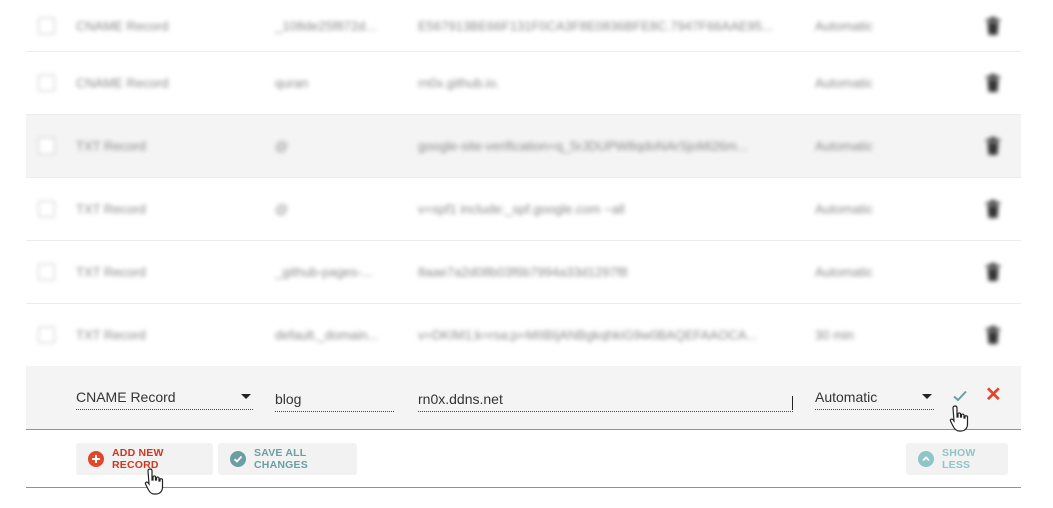  Describe the element at coordinates (926, 459) in the screenshot. I see `chevron-up-circle-icon` at that location.